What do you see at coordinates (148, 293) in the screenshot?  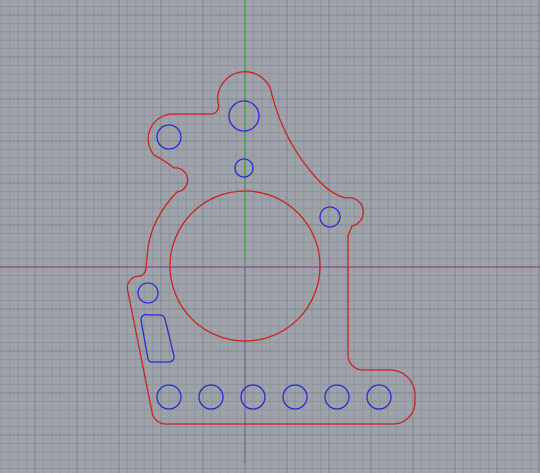 I see `left-hole` at bounding box center [148, 293].